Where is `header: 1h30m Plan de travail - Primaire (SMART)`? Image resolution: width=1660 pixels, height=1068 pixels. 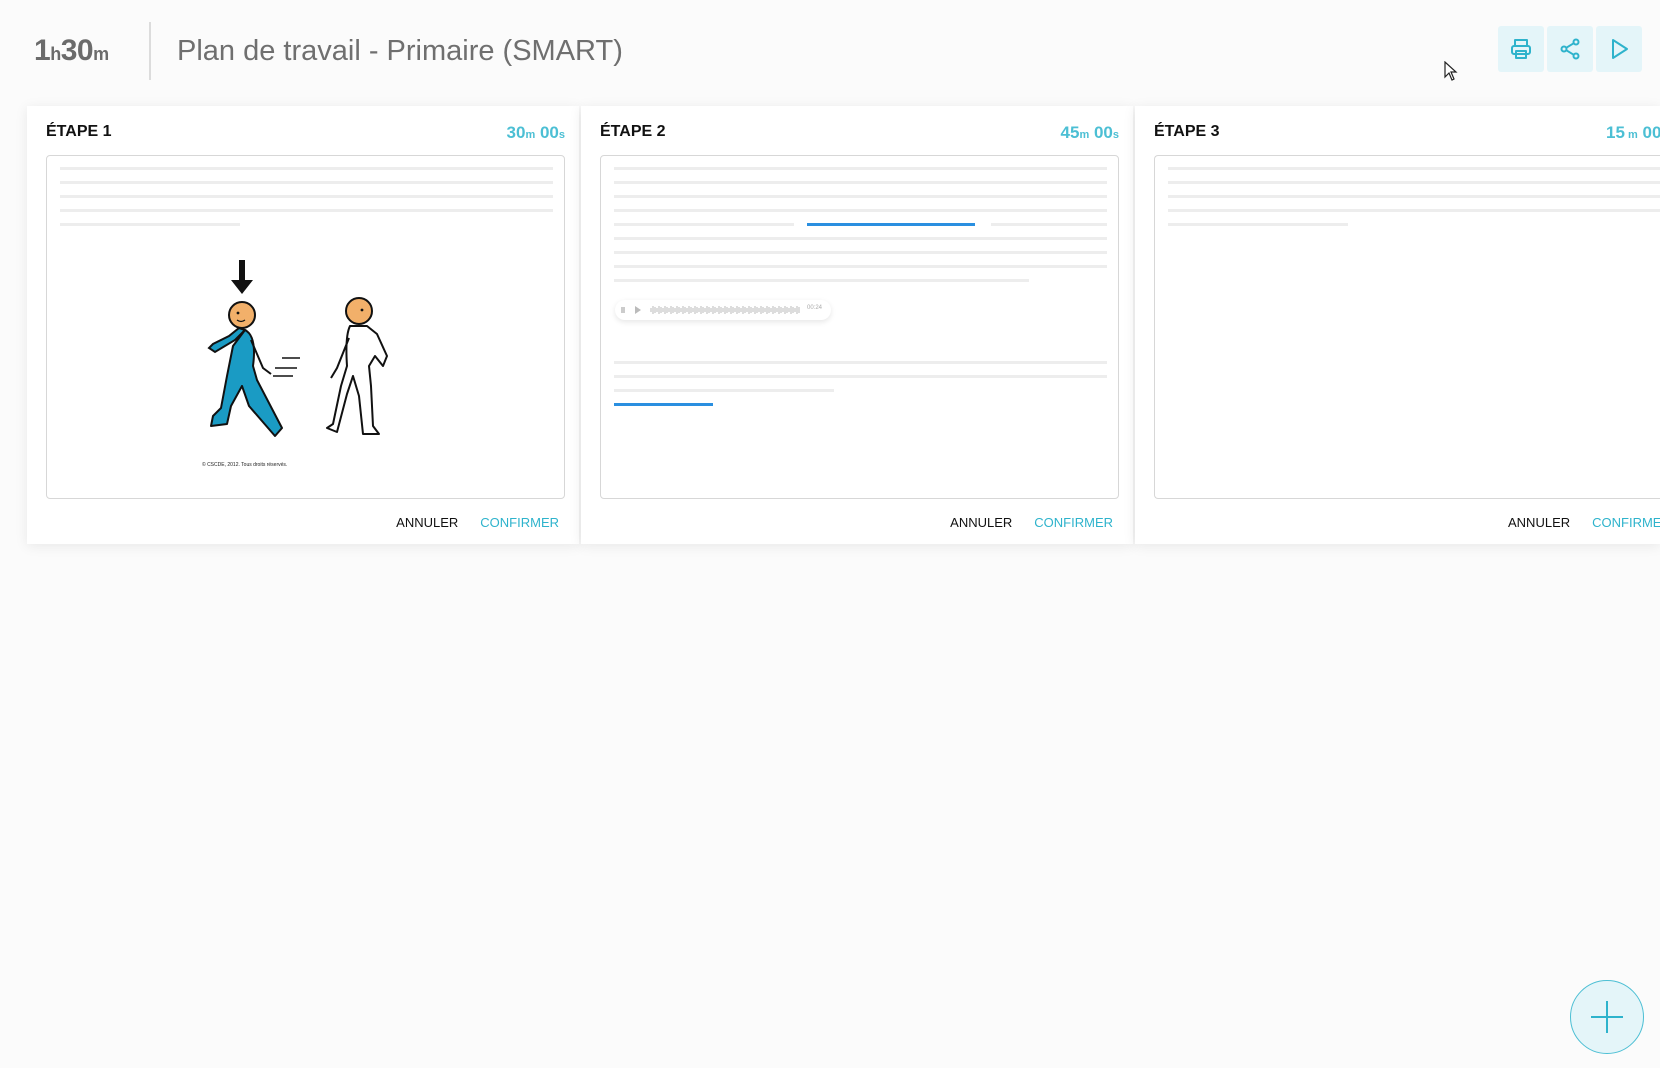 header: 1h30m Plan de travail - Primaire (SMART) is located at coordinates (830, 50).